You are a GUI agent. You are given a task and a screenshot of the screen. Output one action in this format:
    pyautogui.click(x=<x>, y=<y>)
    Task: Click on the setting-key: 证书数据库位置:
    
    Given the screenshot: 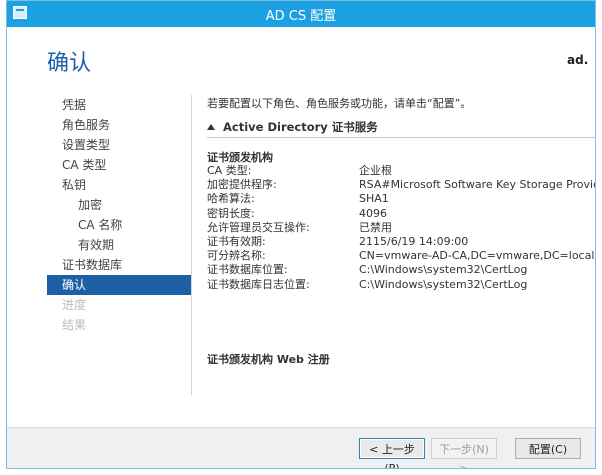 What is the action you would take?
    pyautogui.click(x=247, y=270)
    